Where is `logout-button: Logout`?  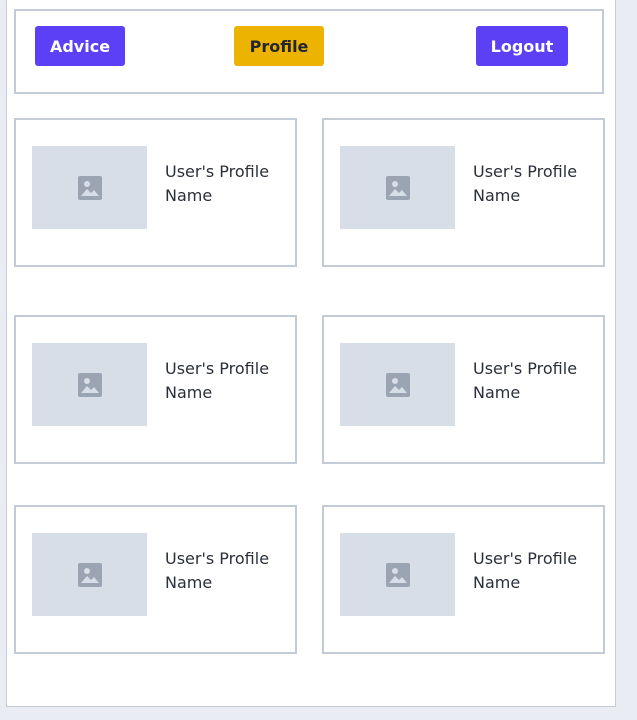 logout-button: Logout is located at coordinates (522, 46).